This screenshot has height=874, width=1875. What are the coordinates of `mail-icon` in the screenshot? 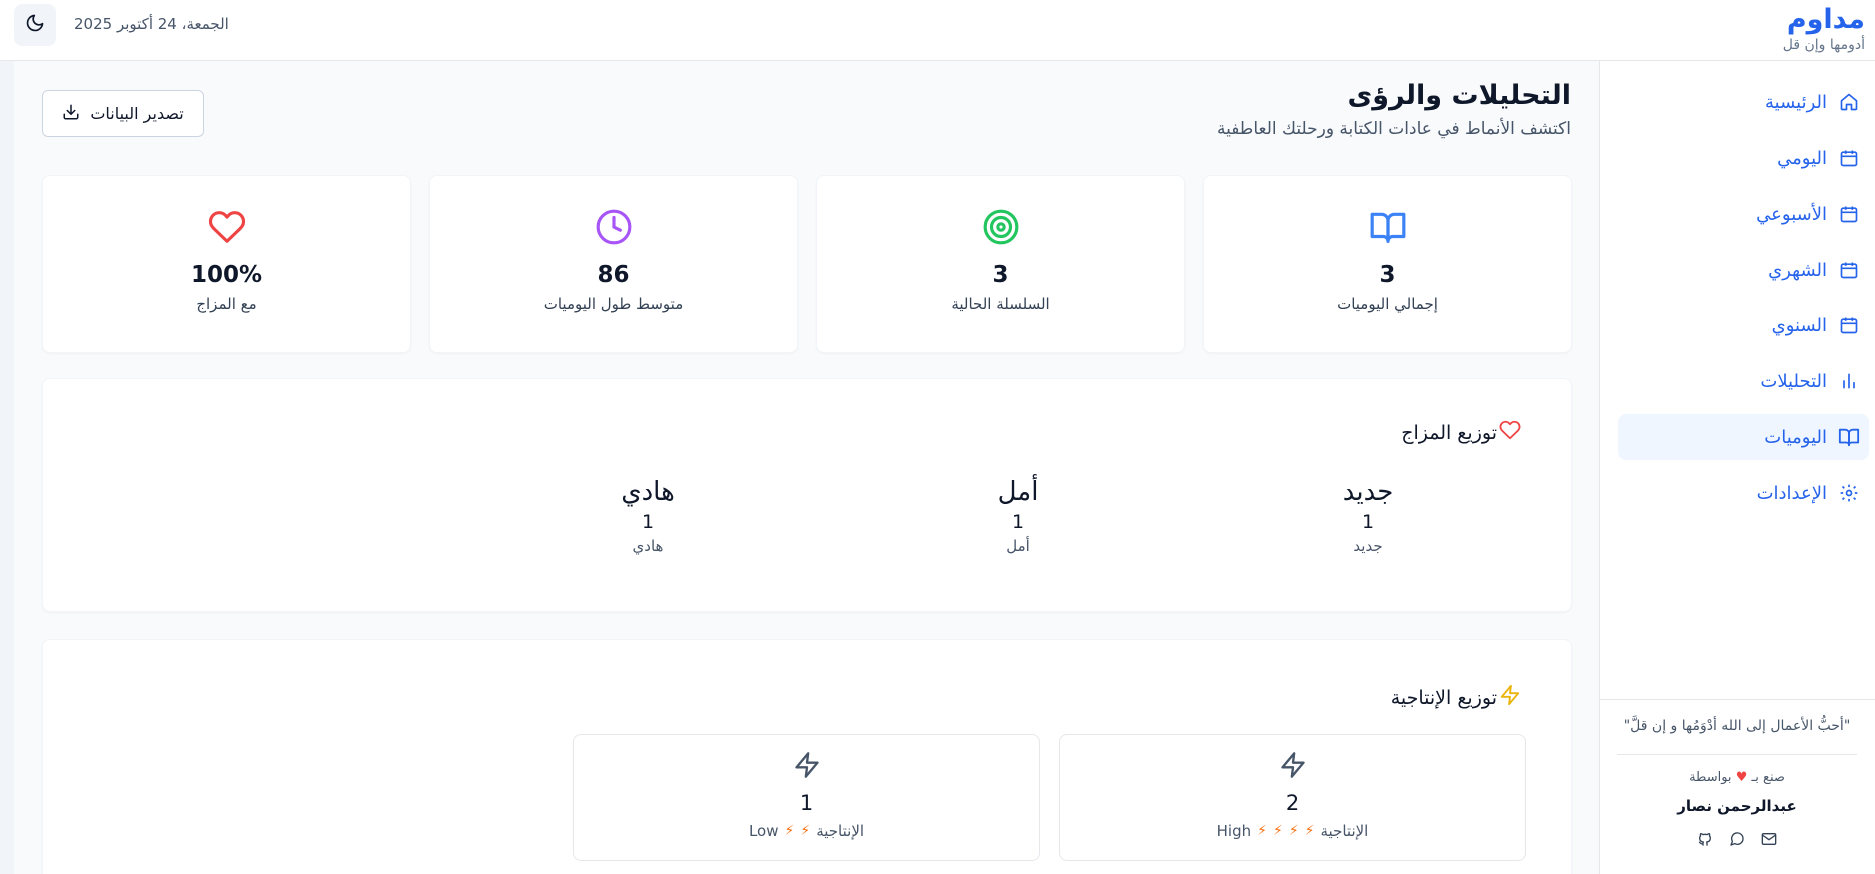 It's located at (1769, 839).